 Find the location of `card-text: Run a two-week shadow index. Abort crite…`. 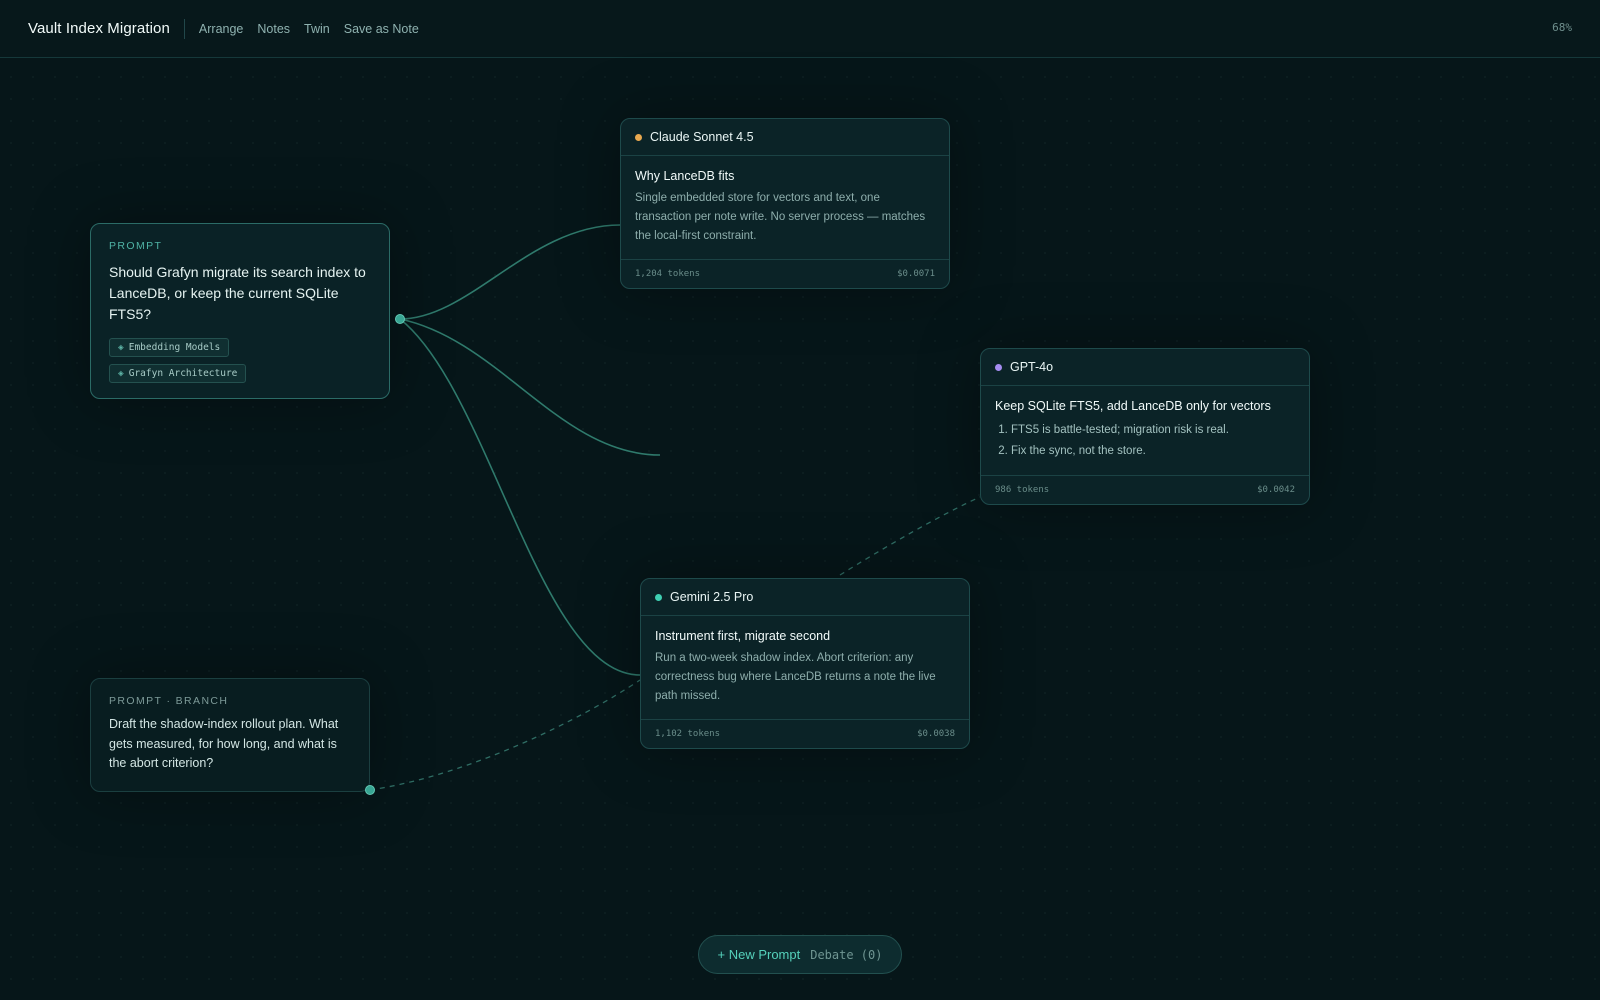

card-text: Run a two-week shadow index. Abort crite… is located at coordinates (795, 677).